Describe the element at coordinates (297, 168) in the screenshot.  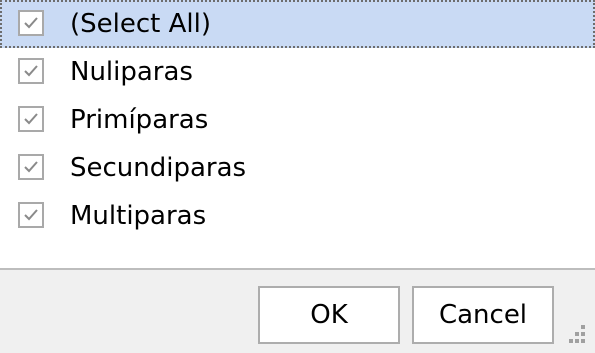
I see `list-item: Secundiparas` at that location.